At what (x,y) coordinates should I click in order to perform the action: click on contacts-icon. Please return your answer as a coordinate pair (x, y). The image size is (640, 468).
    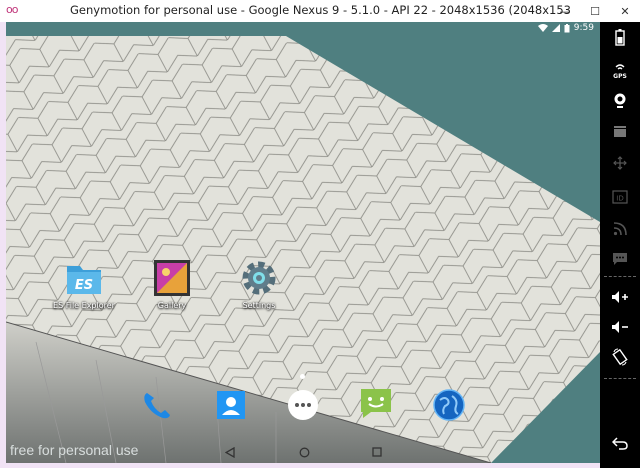
    Looking at the image, I should click on (231, 405).